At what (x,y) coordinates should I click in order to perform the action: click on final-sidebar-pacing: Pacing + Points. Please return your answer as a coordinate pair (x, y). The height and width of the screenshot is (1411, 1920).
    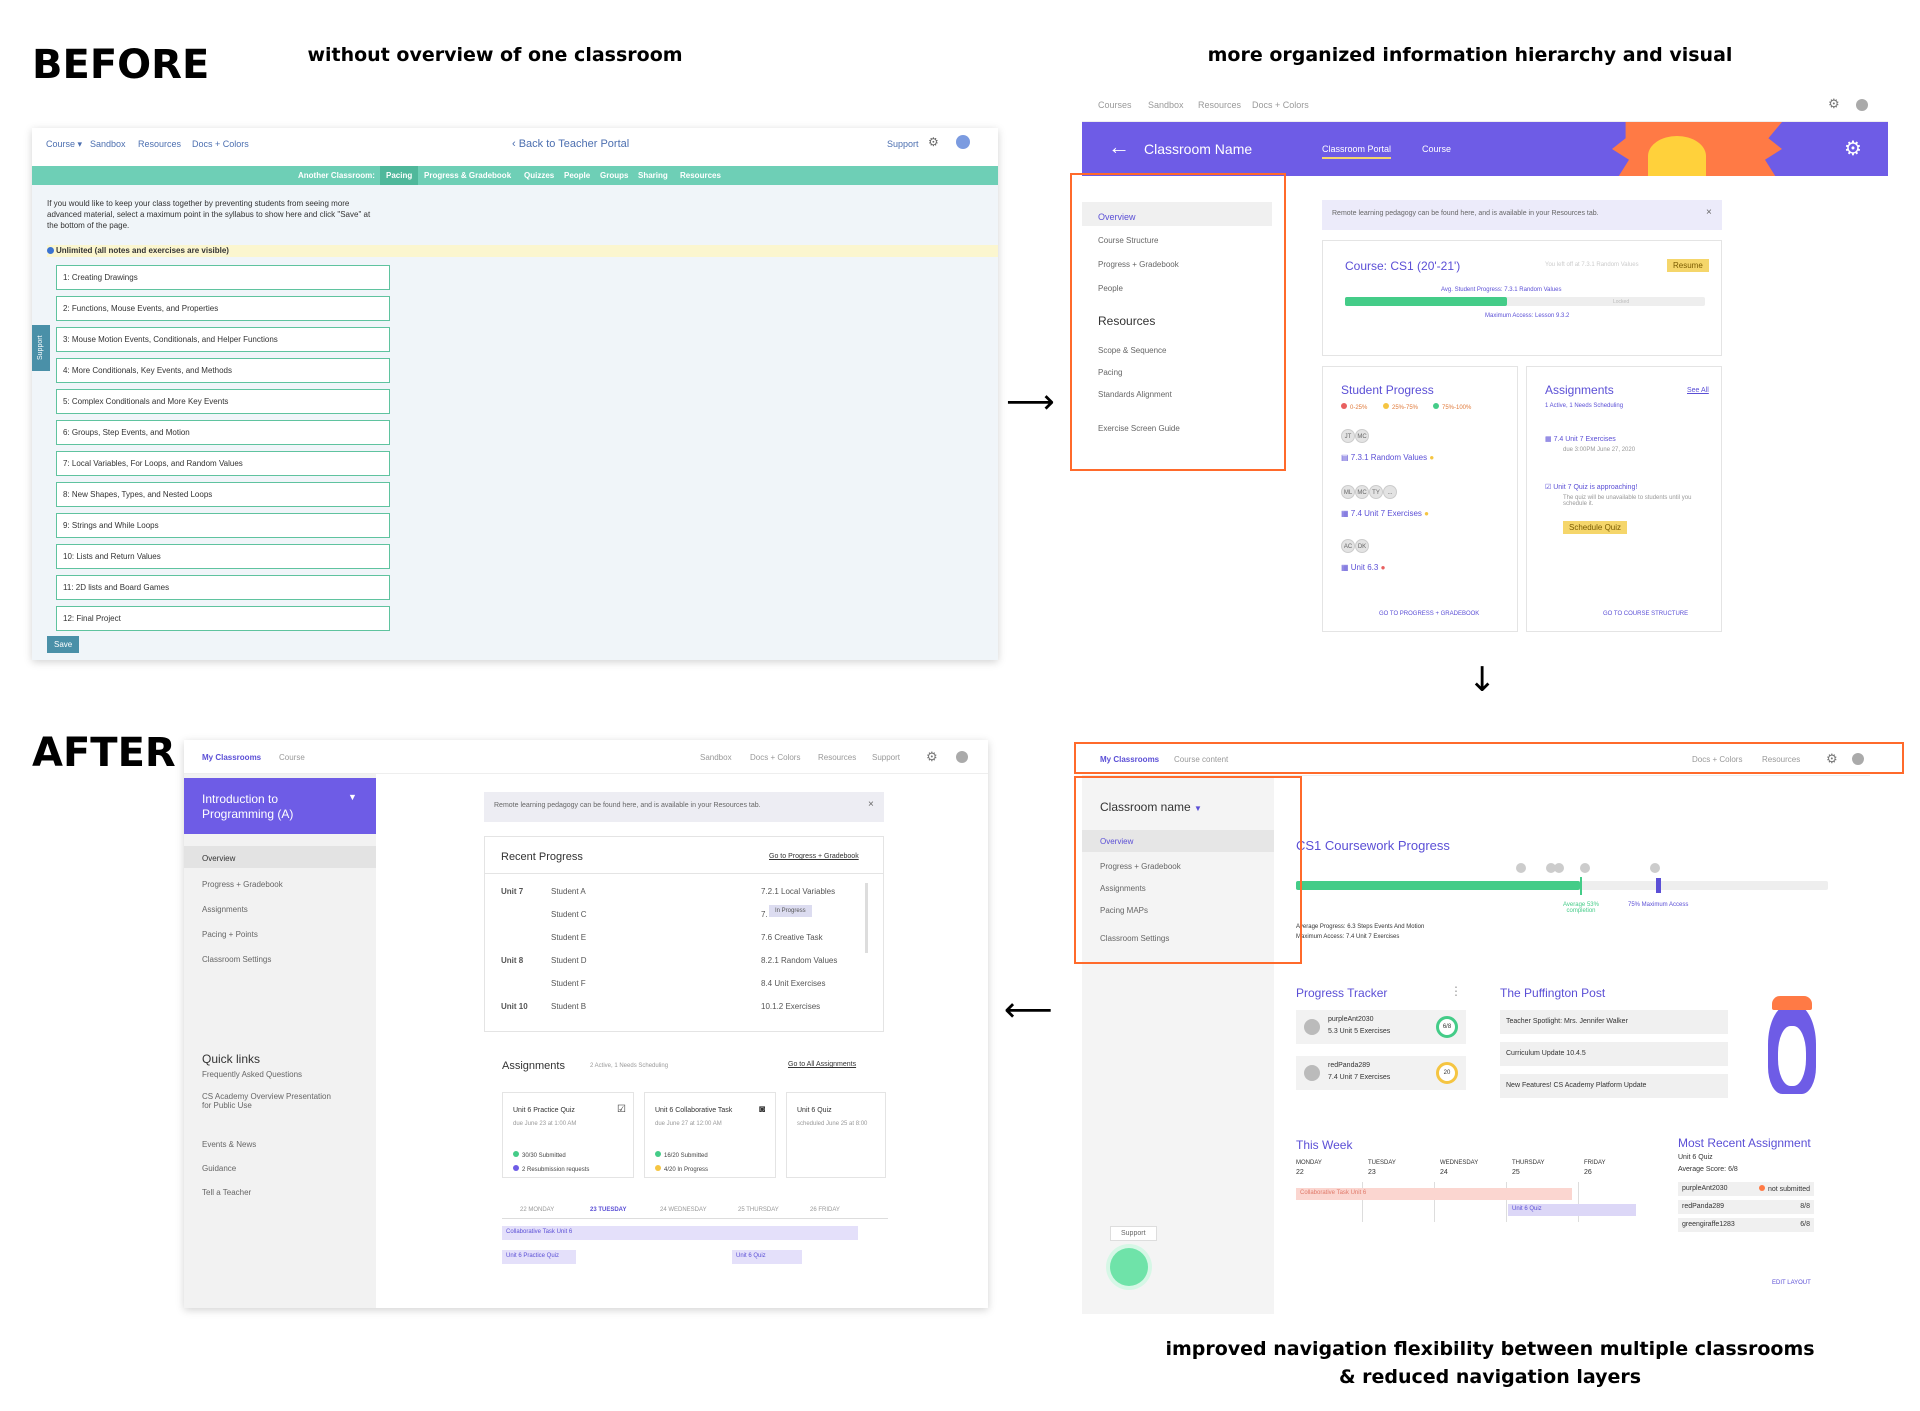
    Looking at the image, I should click on (230, 934).